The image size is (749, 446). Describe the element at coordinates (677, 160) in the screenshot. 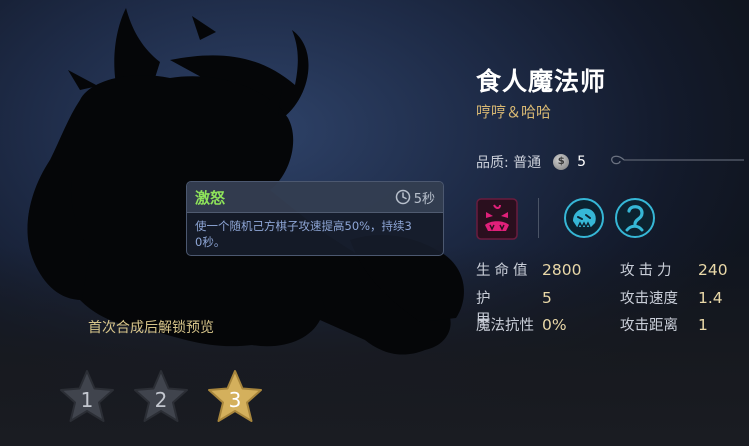

I see `decorative-swirl-line` at that location.